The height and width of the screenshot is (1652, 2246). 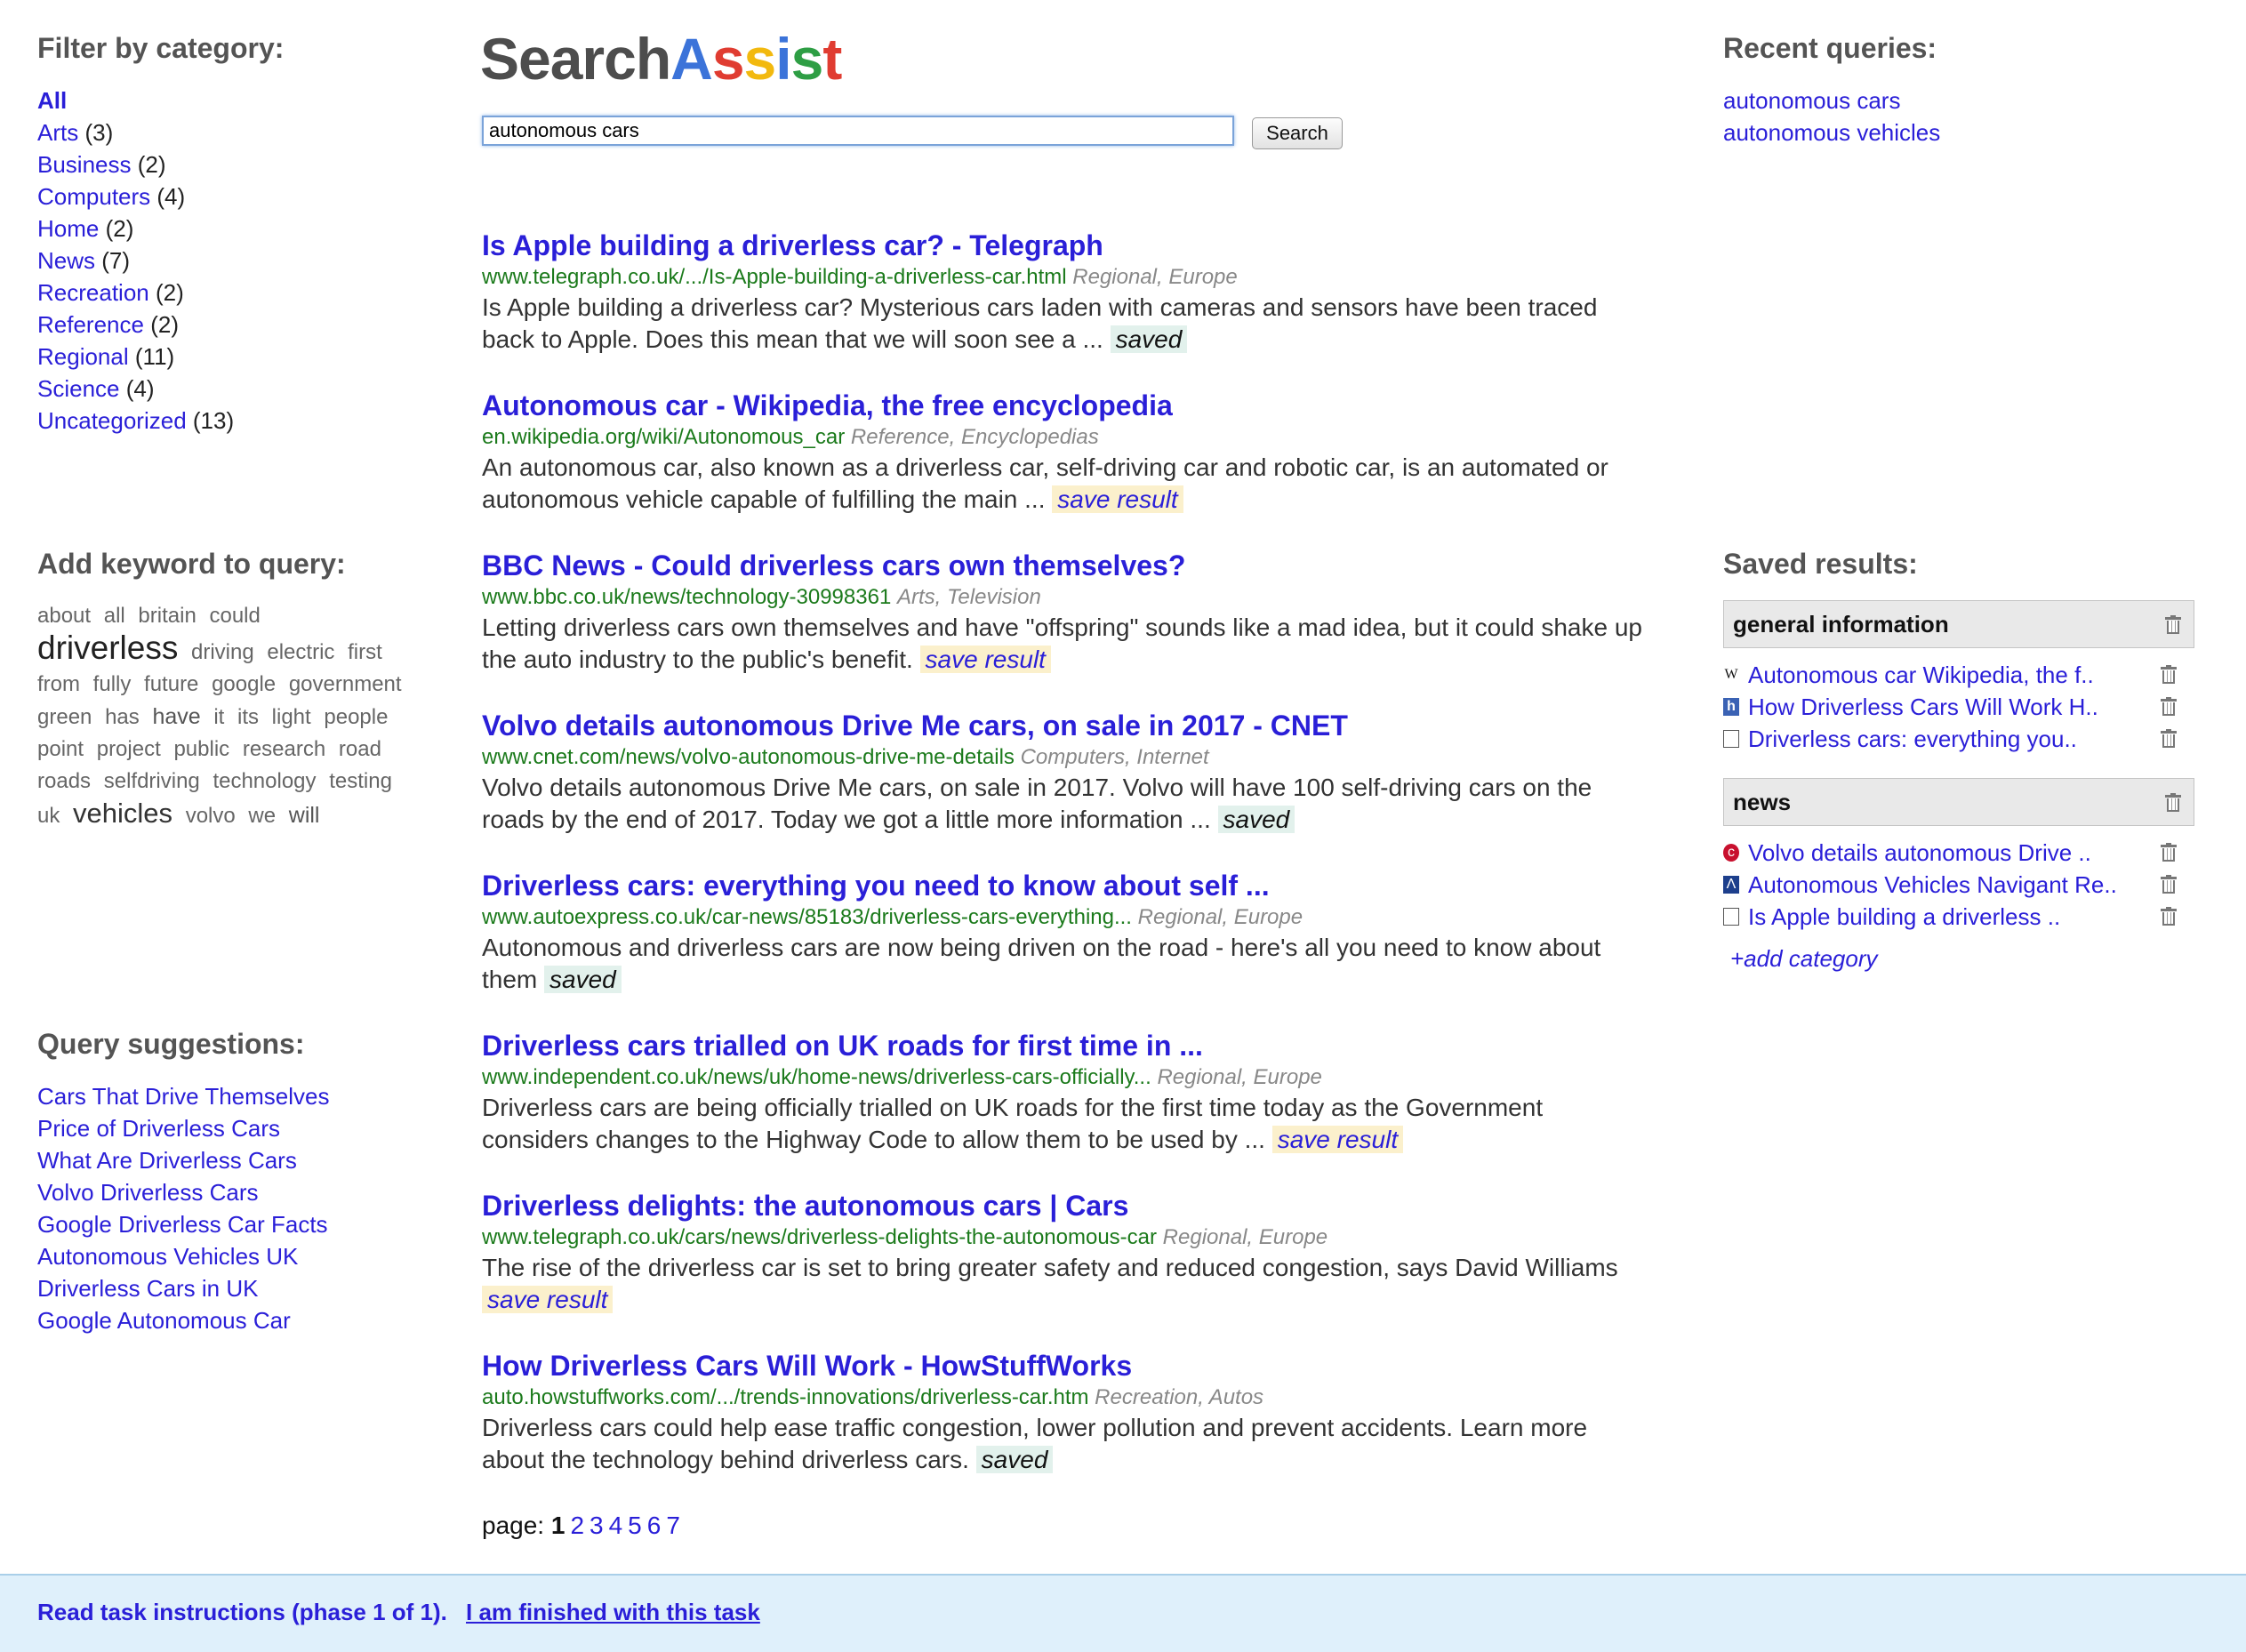 I want to click on page-link: 4, so click(x=616, y=1525).